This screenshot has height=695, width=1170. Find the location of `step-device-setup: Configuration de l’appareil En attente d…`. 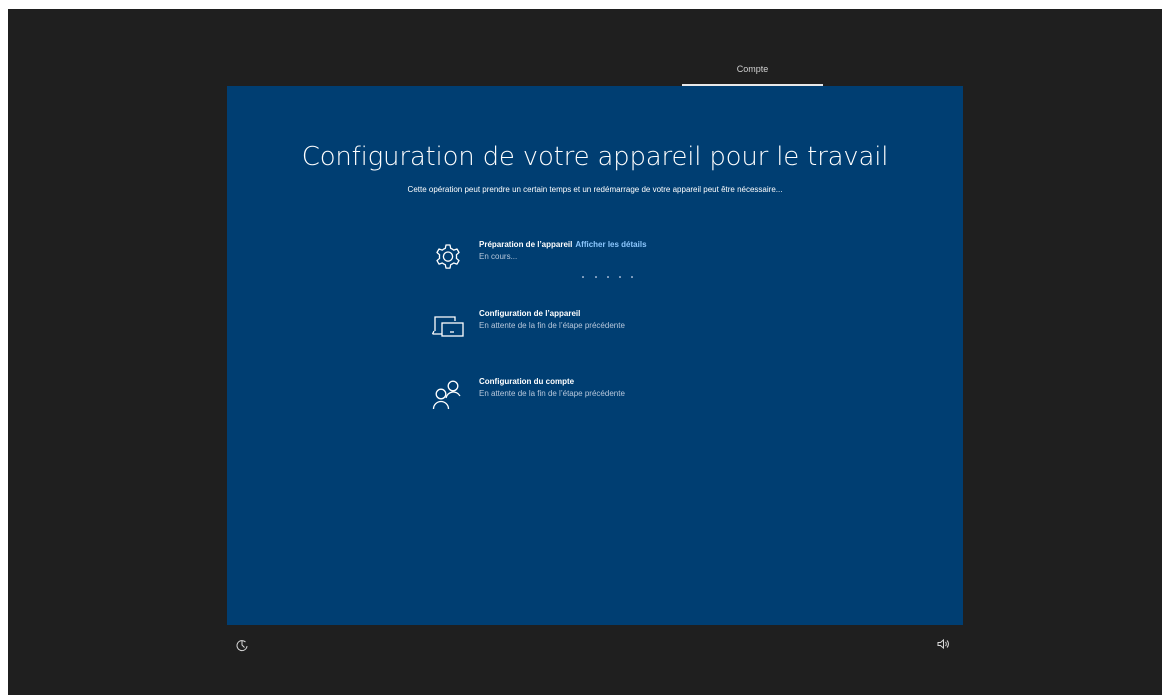

step-device-setup: Configuration de l’appareil En attente d… is located at coordinates (591, 329).